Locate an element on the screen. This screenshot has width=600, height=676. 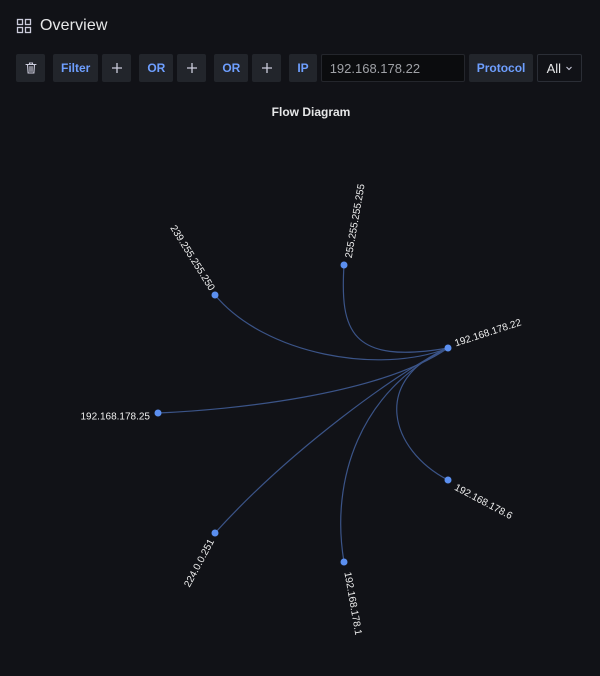
flow-link-n6 is located at coordinates (422, 414).